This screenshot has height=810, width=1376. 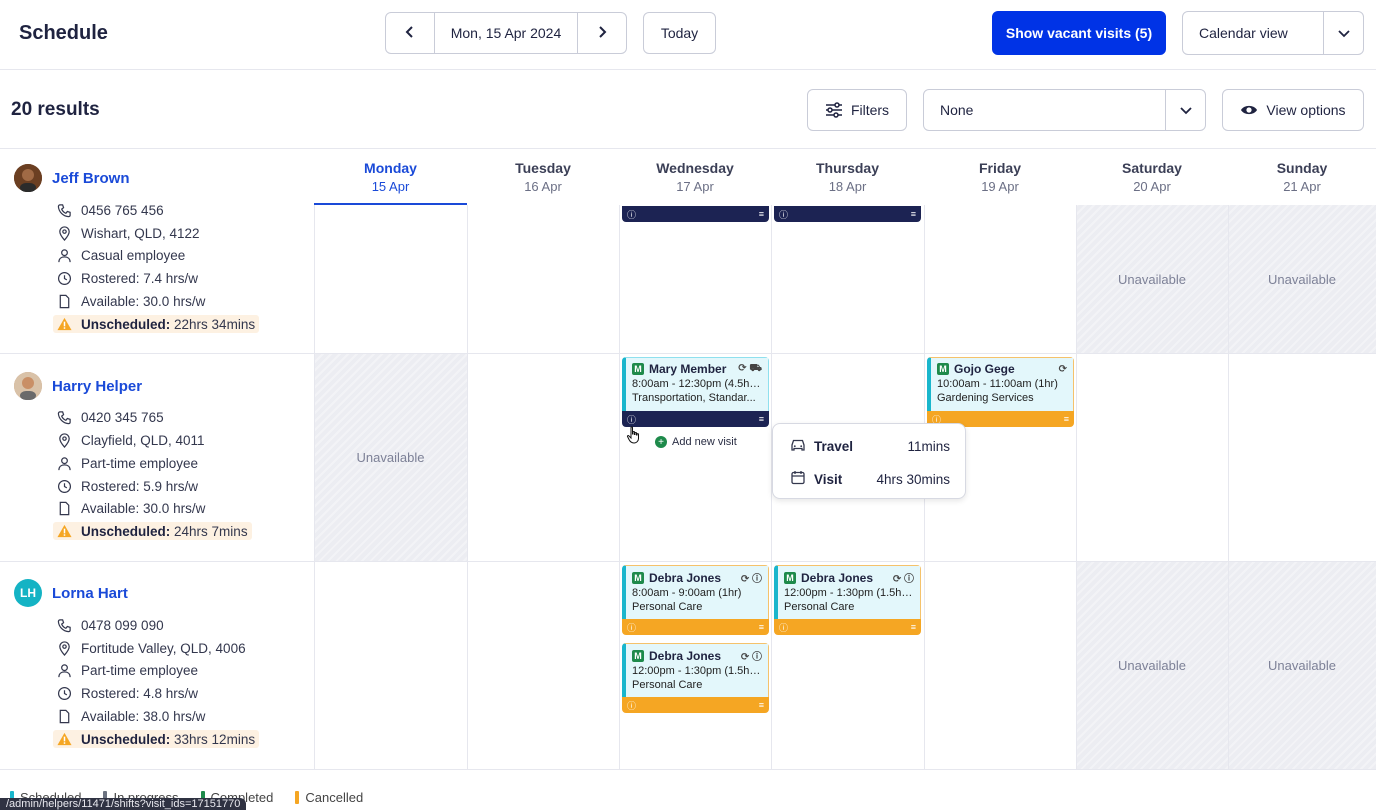 What do you see at coordinates (847, 186) in the screenshot?
I see `day-date: 18 Apr` at bounding box center [847, 186].